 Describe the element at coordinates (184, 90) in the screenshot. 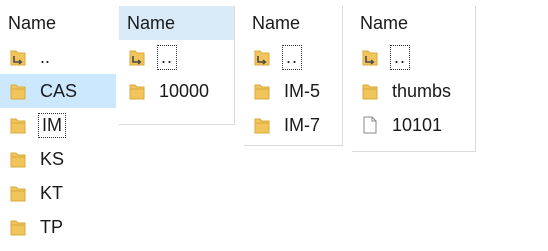

I see `list-item-label: 10000` at that location.